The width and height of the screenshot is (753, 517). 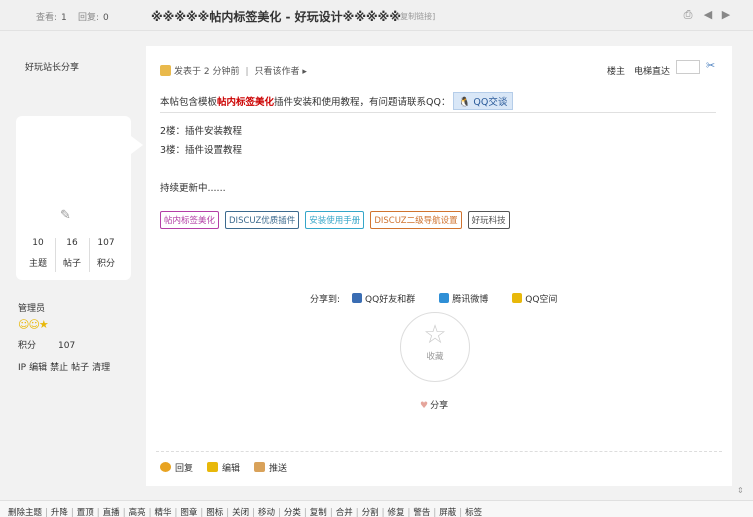 What do you see at coordinates (38, 368) in the screenshot?
I see `admin-link-edit: 编辑` at bounding box center [38, 368].